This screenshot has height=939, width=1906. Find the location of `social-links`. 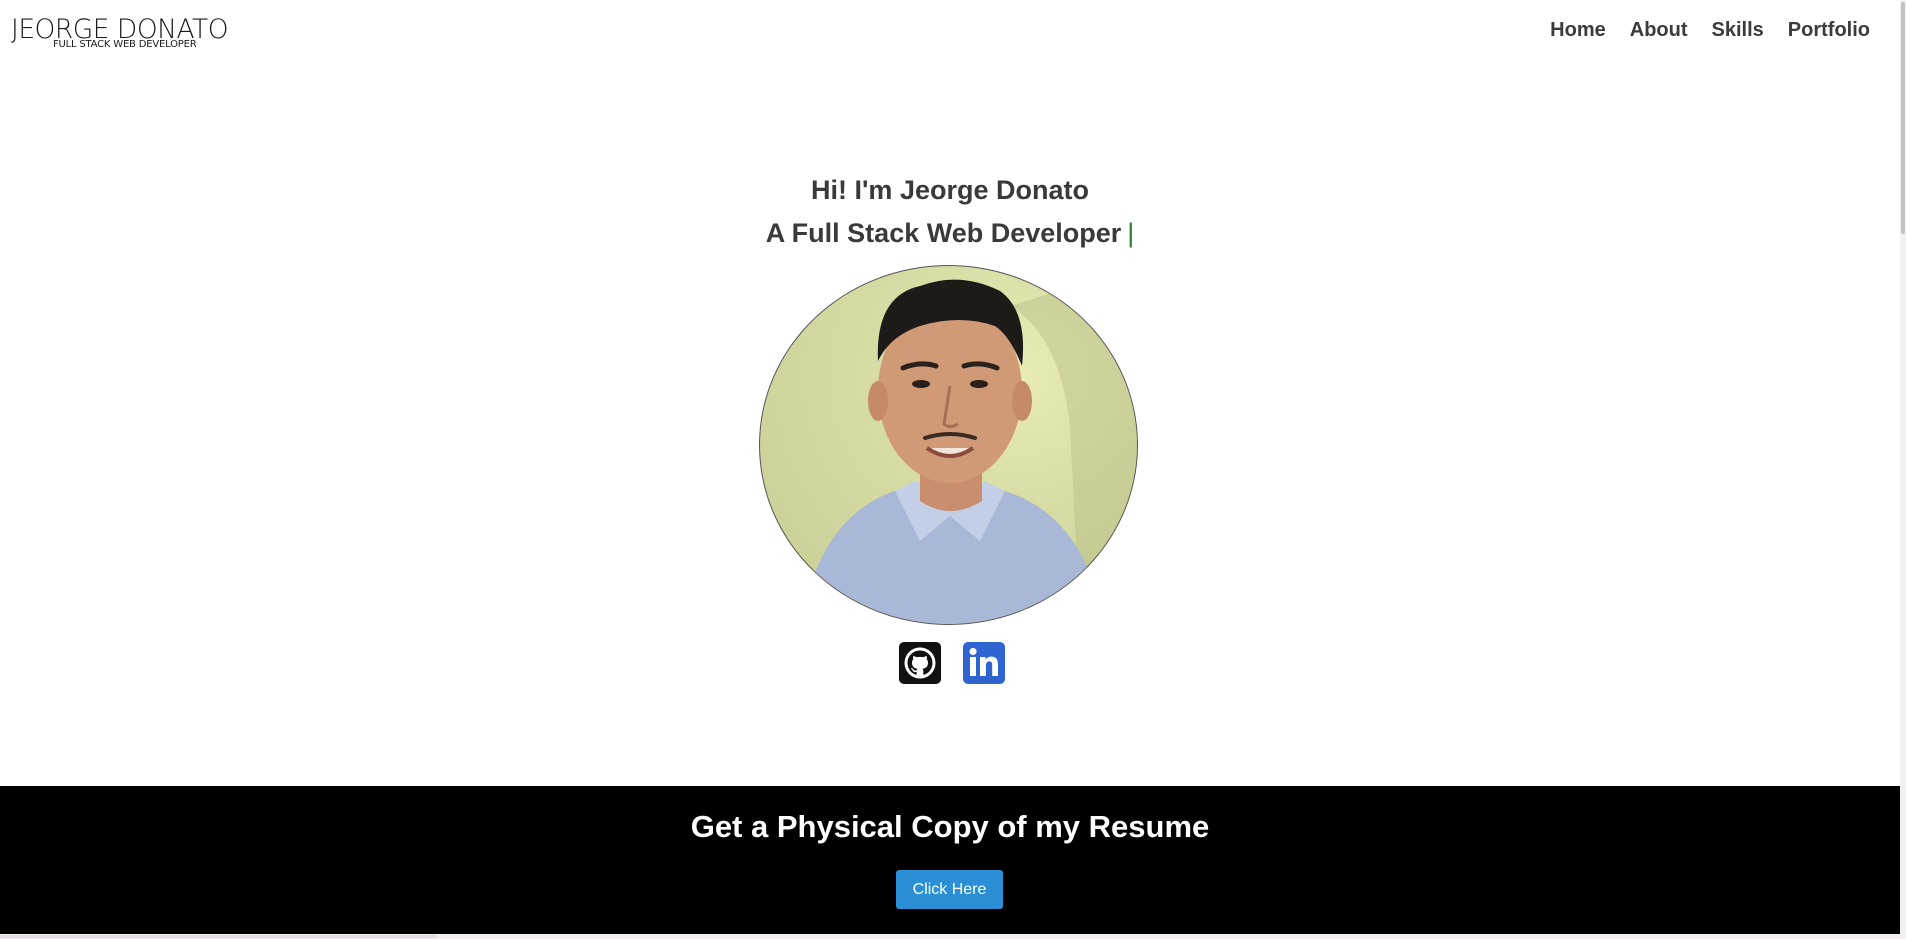

social-links is located at coordinates (951, 663).